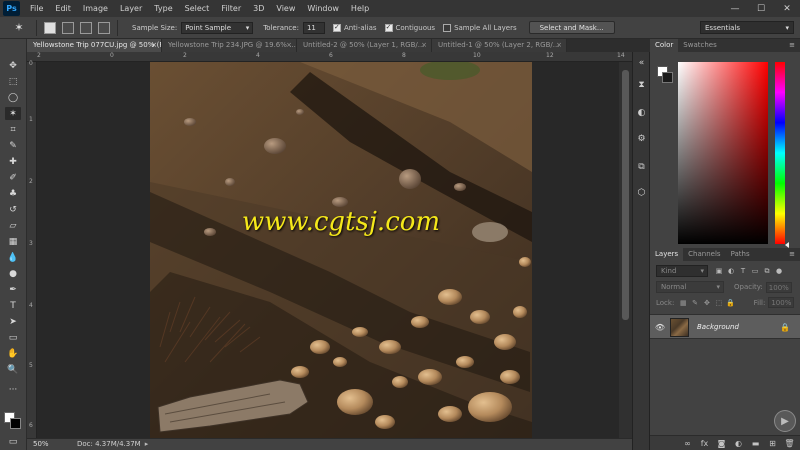 The image size is (800, 450). I want to click on pen-tool-icon: ✒, so click(13, 289).